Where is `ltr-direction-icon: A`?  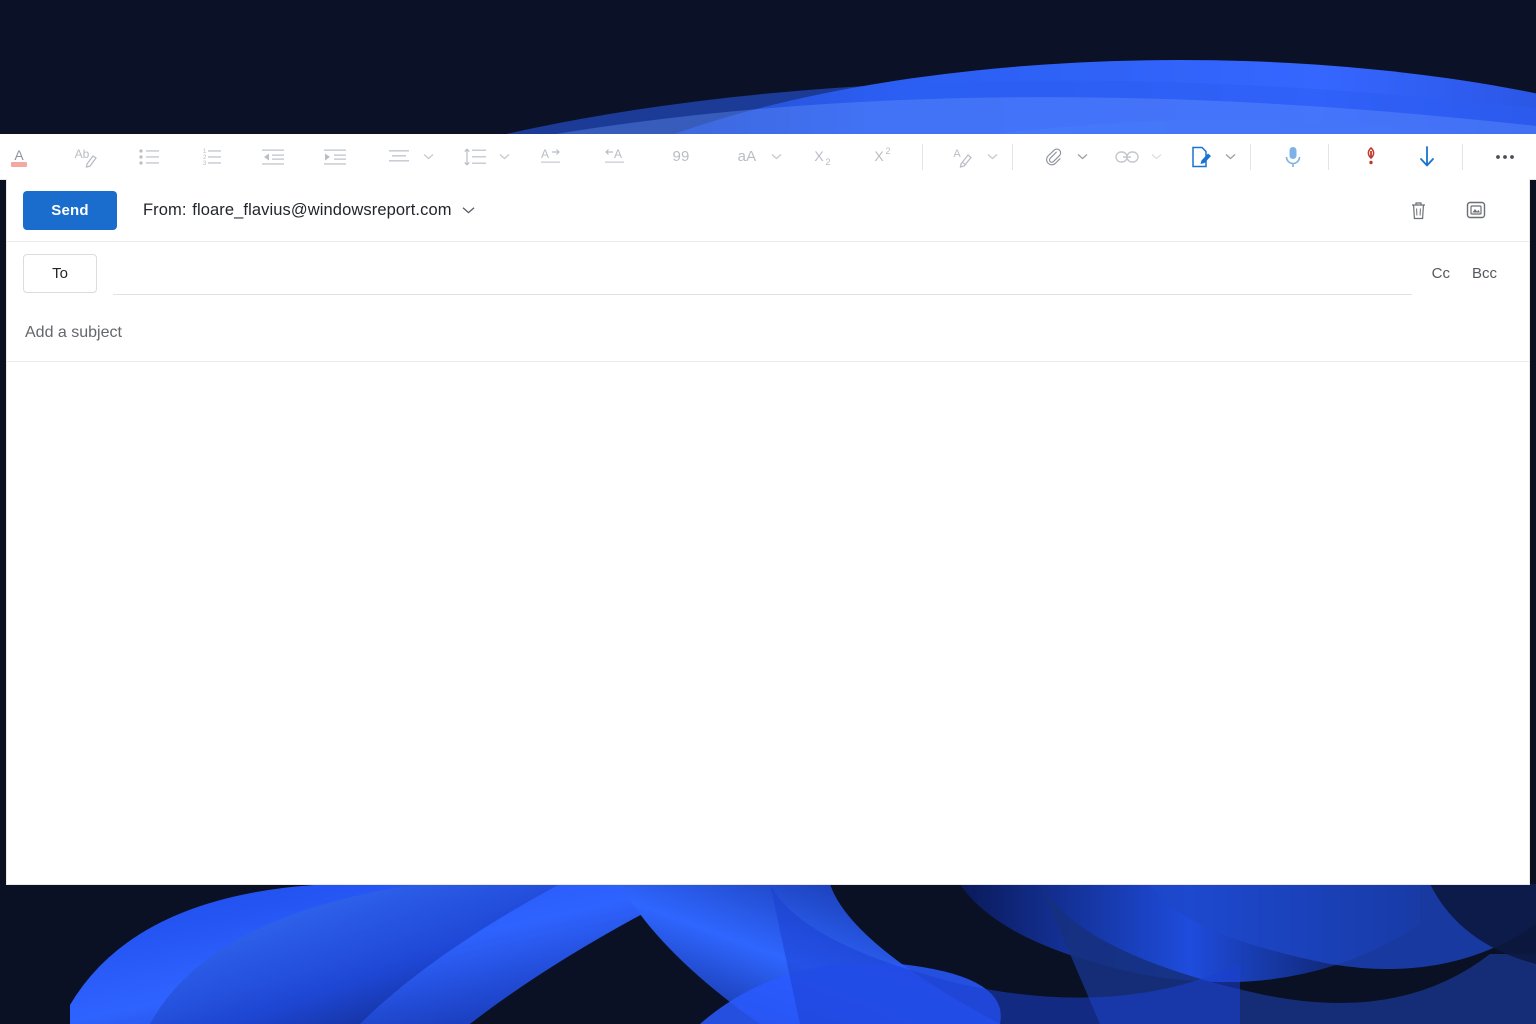
ltr-direction-icon: A is located at coordinates (551, 157).